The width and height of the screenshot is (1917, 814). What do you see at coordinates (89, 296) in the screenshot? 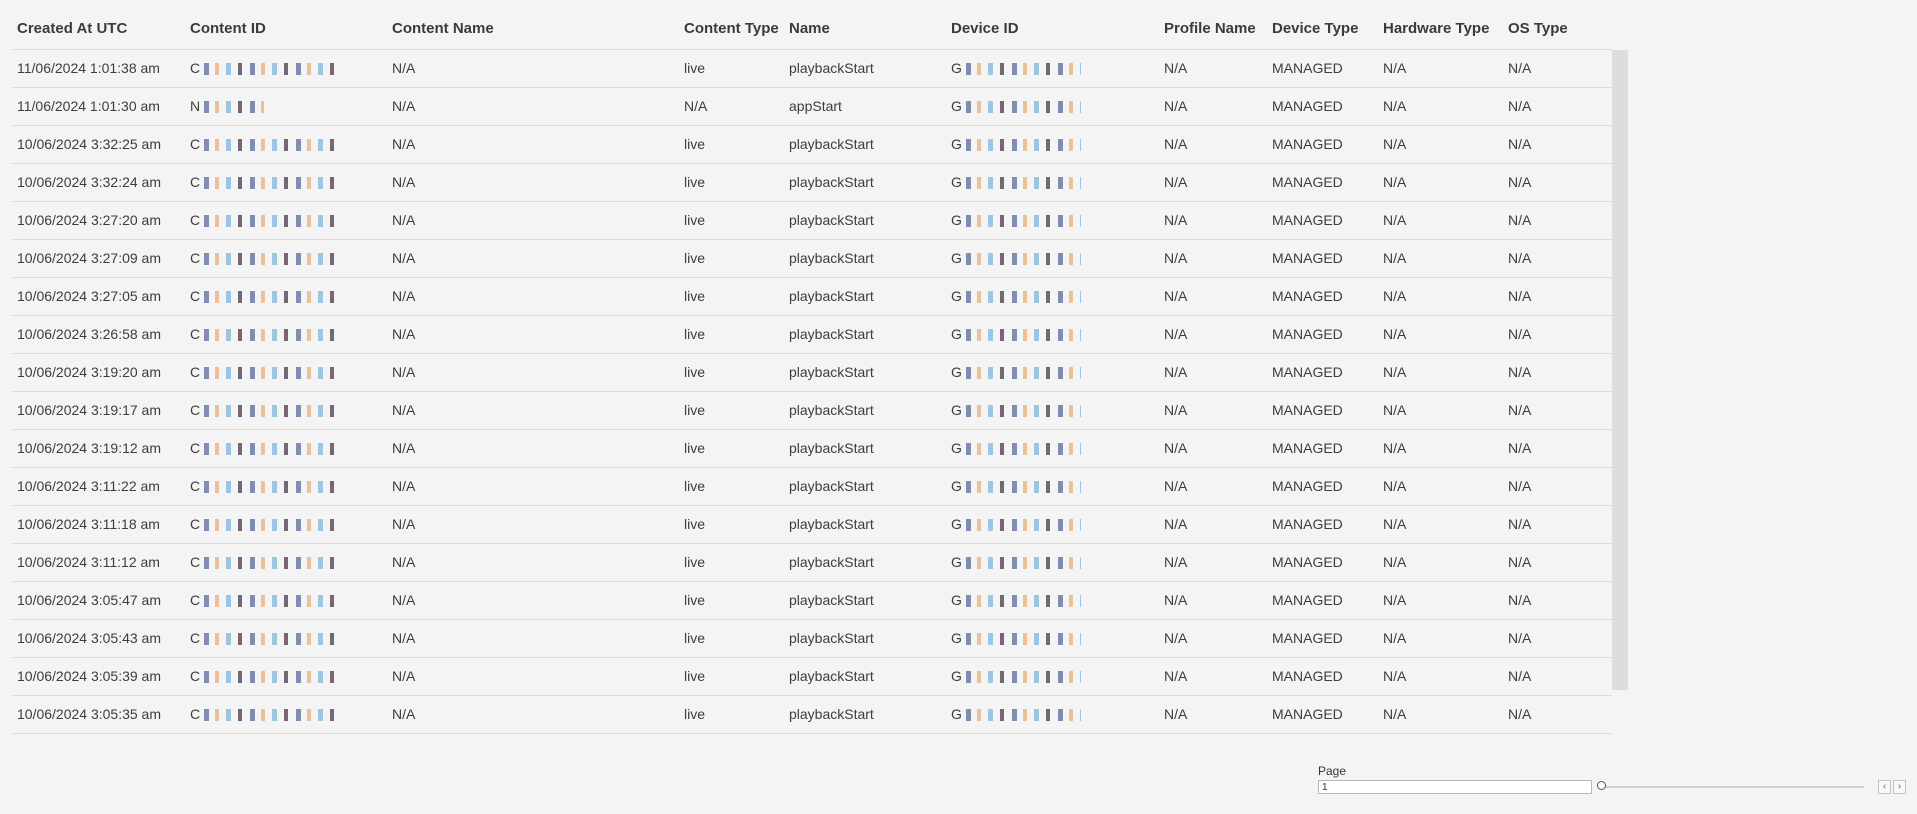
I see `col-created-at-cell: 10/06/2024 3:27:05 am` at bounding box center [89, 296].